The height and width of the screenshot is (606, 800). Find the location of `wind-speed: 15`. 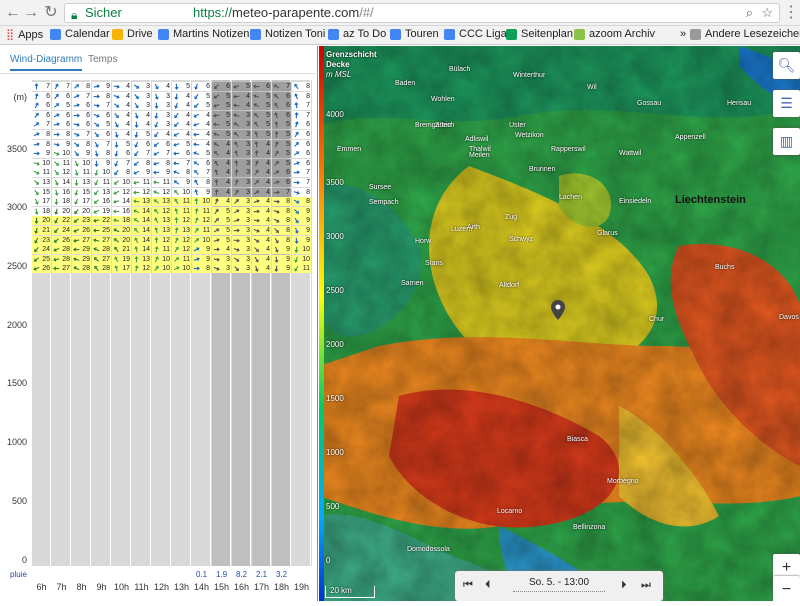

wind-speed: 15 is located at coordinates (81, 192).